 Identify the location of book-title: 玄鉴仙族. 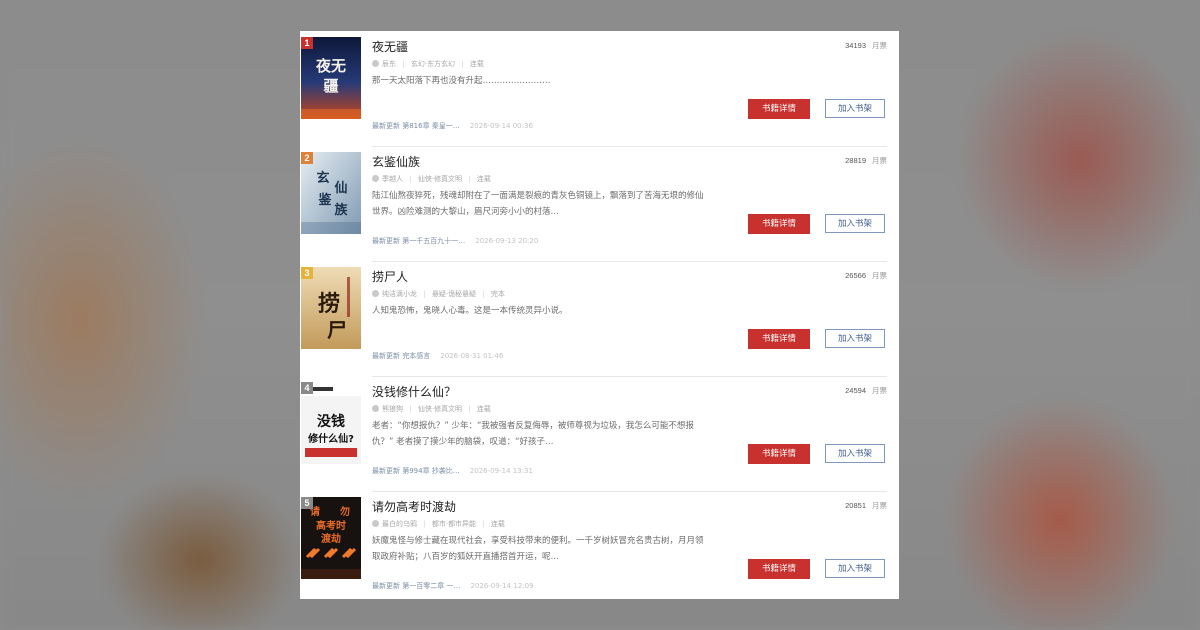
(396, 161).